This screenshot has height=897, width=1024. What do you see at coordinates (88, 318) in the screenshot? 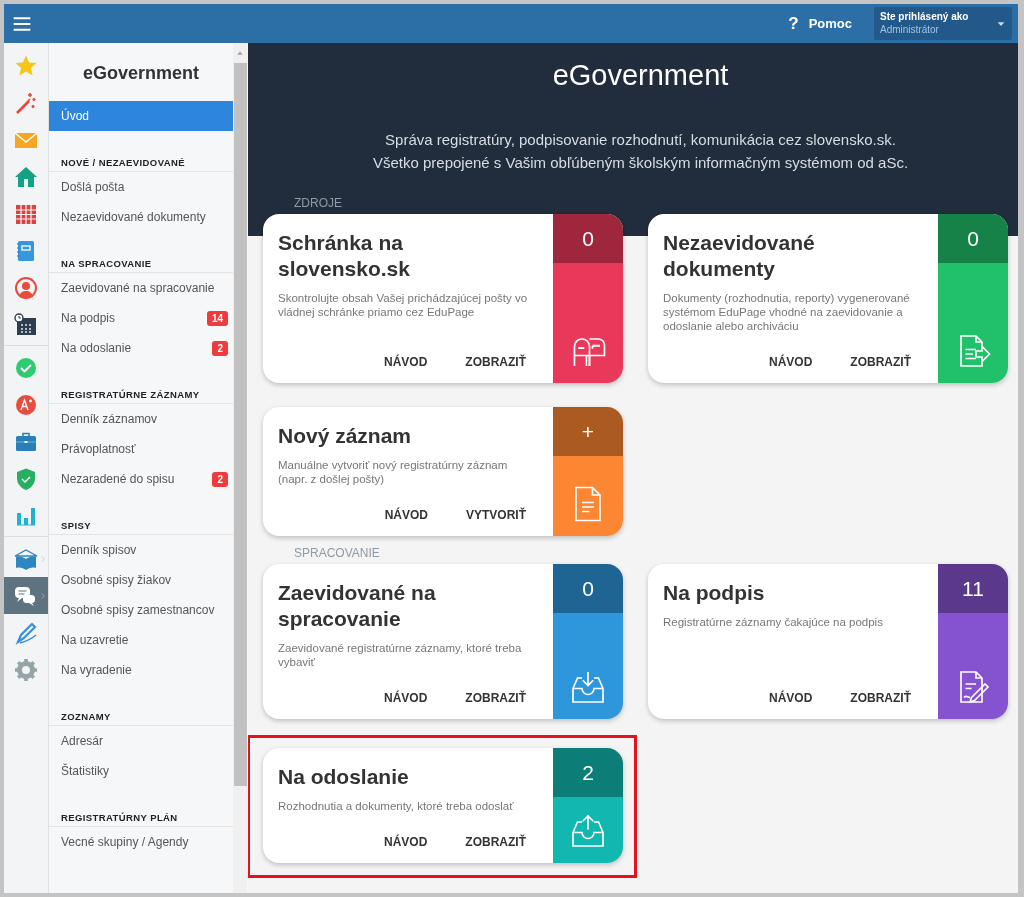
I see `item-label: Na podpis` at bounding box center [88, 318].